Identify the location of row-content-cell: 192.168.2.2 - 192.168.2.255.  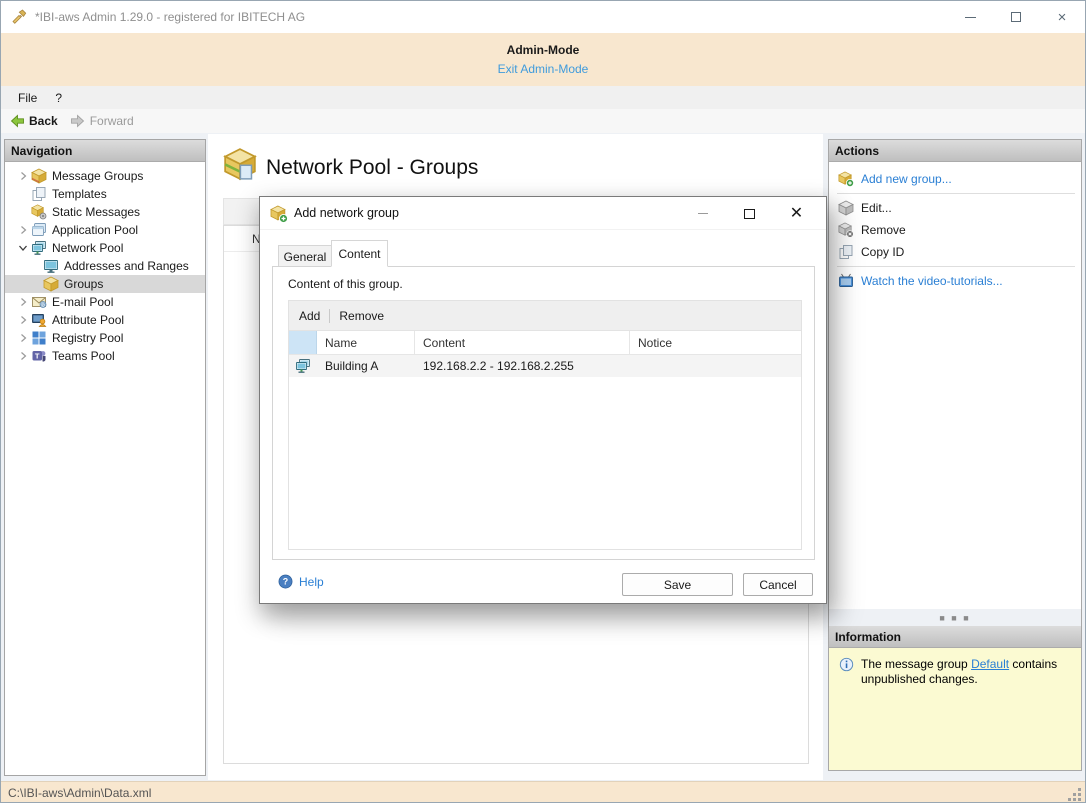
(498, 366).